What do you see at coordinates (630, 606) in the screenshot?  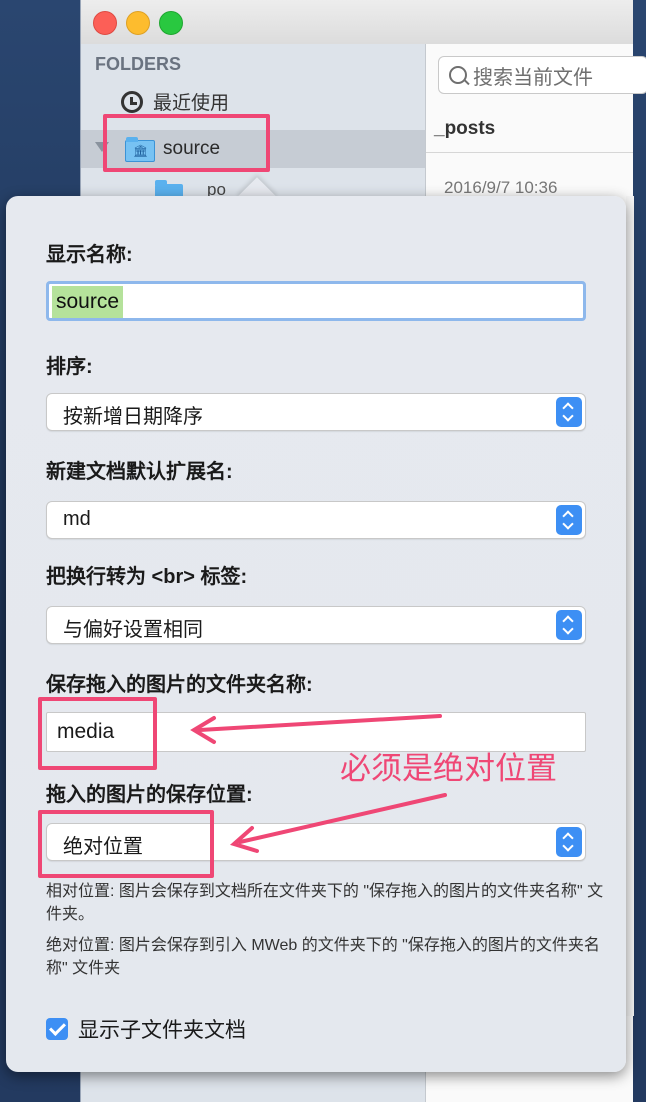 I see `background-window-edge` at bounding box center [630, 606].